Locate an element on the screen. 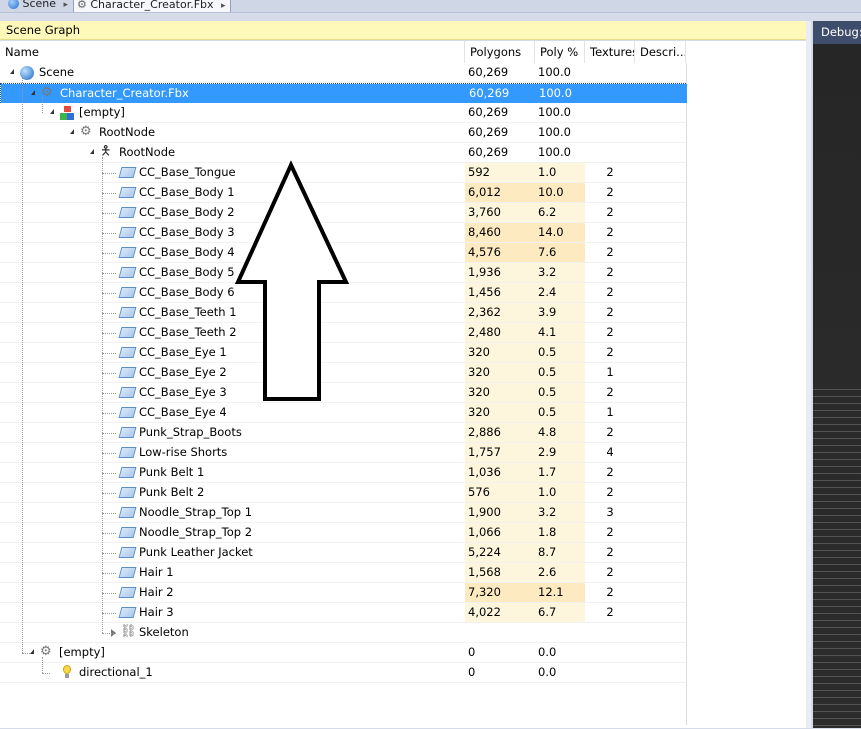  tree-row: ⚙ Character_Creator.Fbx 60,269 100.0 is located at coordinates (343, 93).